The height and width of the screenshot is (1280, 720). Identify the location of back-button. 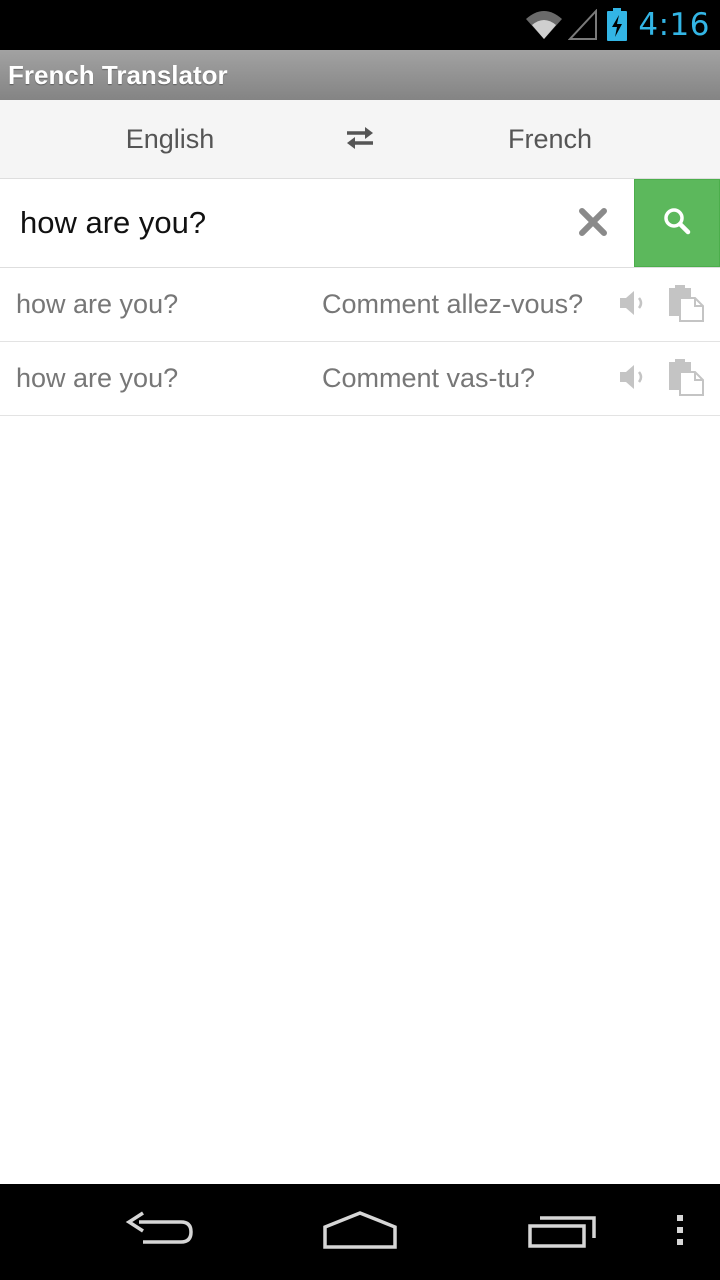
(160, 1232).